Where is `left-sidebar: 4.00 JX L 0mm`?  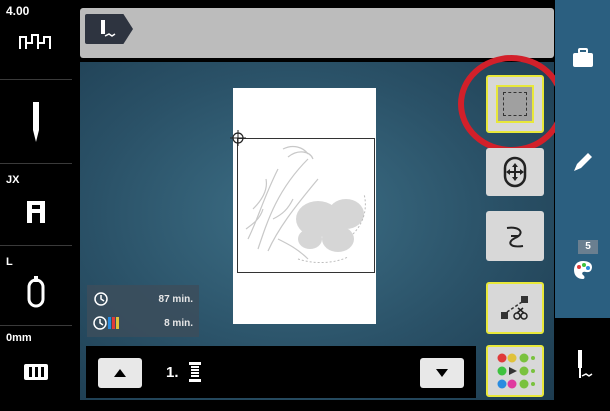 left-sidebar: 4.00 JX L 0mm is located at coordinates (36, 205).